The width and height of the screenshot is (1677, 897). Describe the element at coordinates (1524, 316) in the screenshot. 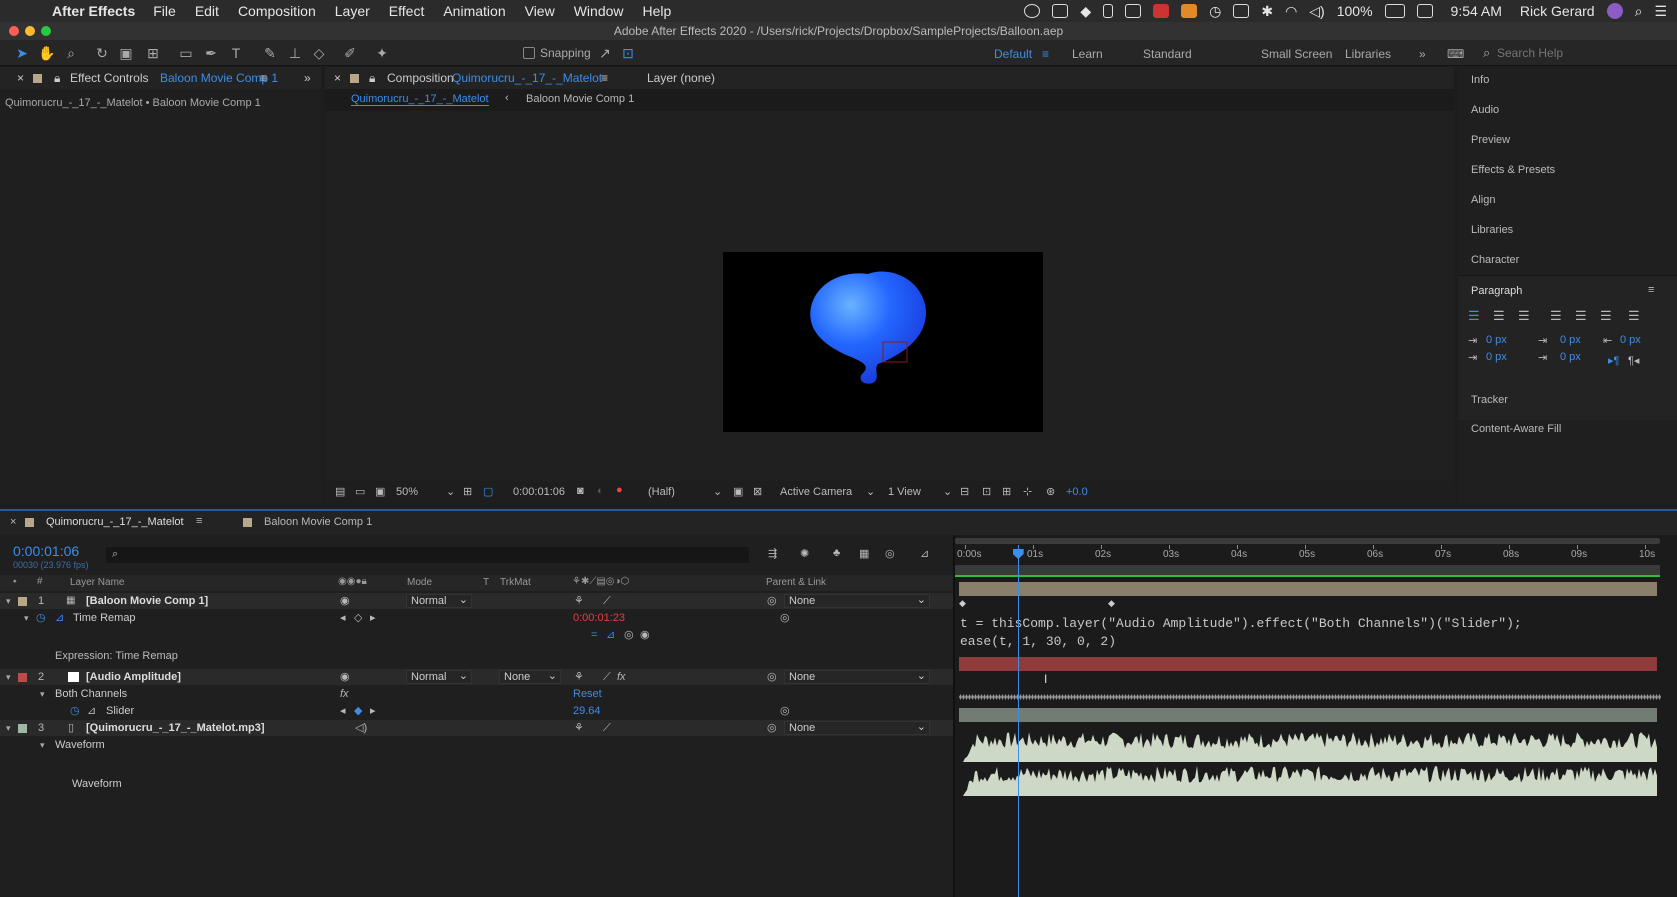

I see `align-right-icon: ☰` at that location.